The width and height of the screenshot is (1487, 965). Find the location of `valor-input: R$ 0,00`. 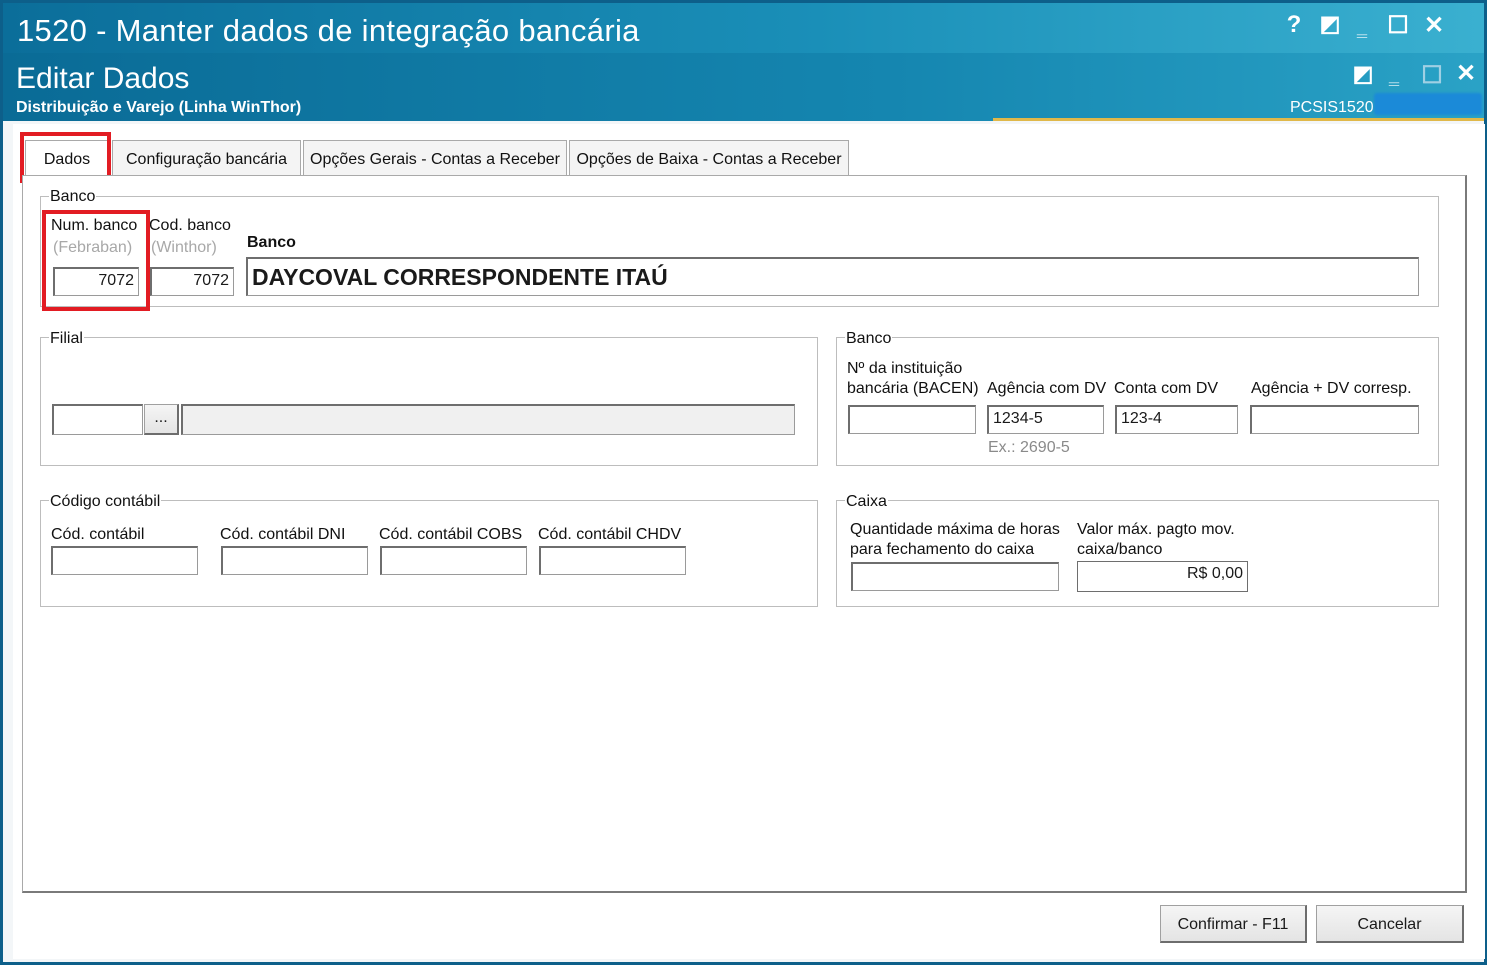

valor-input: R$ 0,00 is located at coordinates (1162, 576).